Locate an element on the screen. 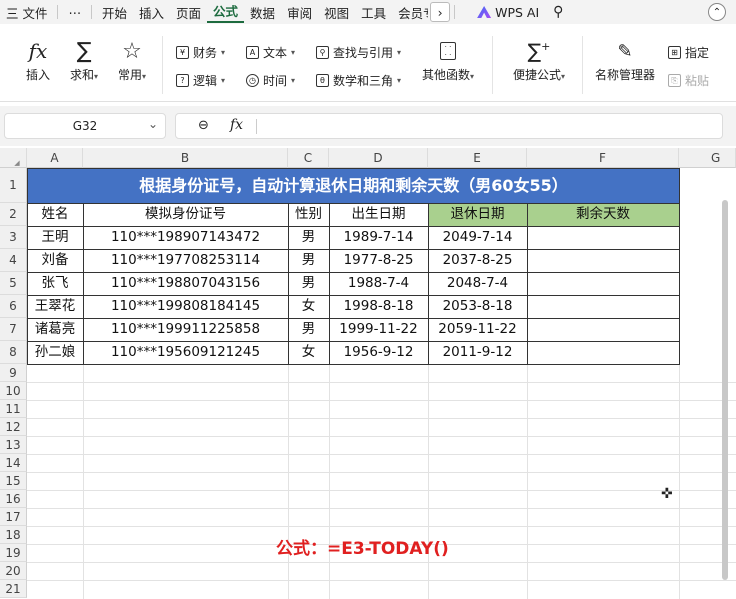 Image resolution: width=736 pixels, height=599 pixels. cell-id: 110***199911225858 is located at coordinates (185, 329).